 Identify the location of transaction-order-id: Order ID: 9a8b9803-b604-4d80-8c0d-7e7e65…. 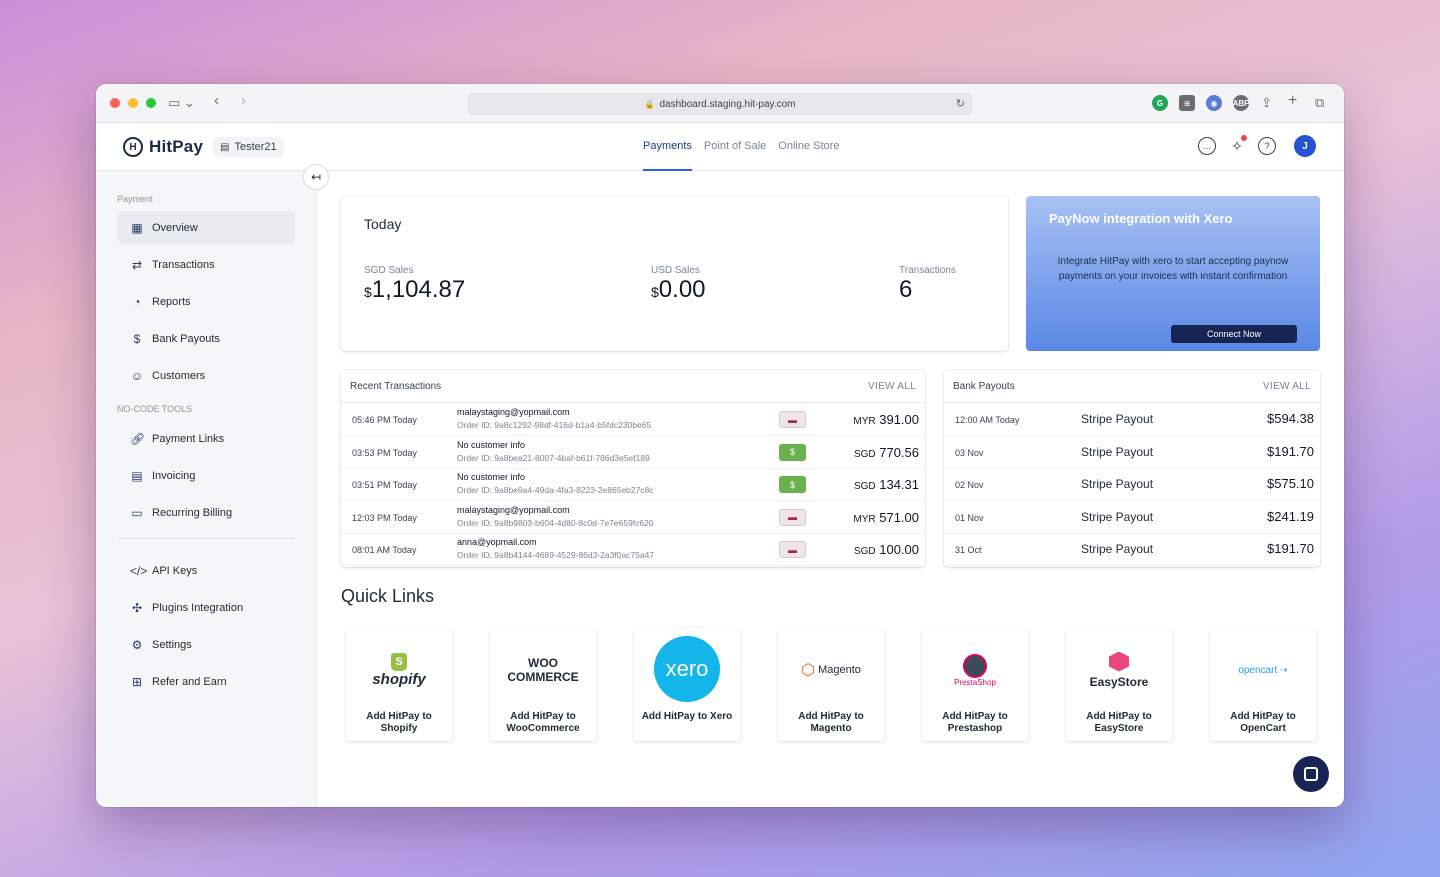
(555, 522).